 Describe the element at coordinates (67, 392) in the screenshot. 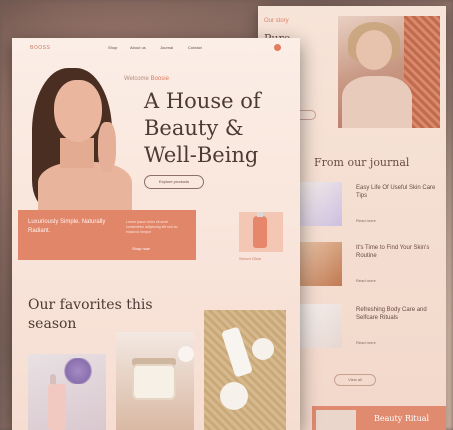

I see `product-card-serum` at that location.